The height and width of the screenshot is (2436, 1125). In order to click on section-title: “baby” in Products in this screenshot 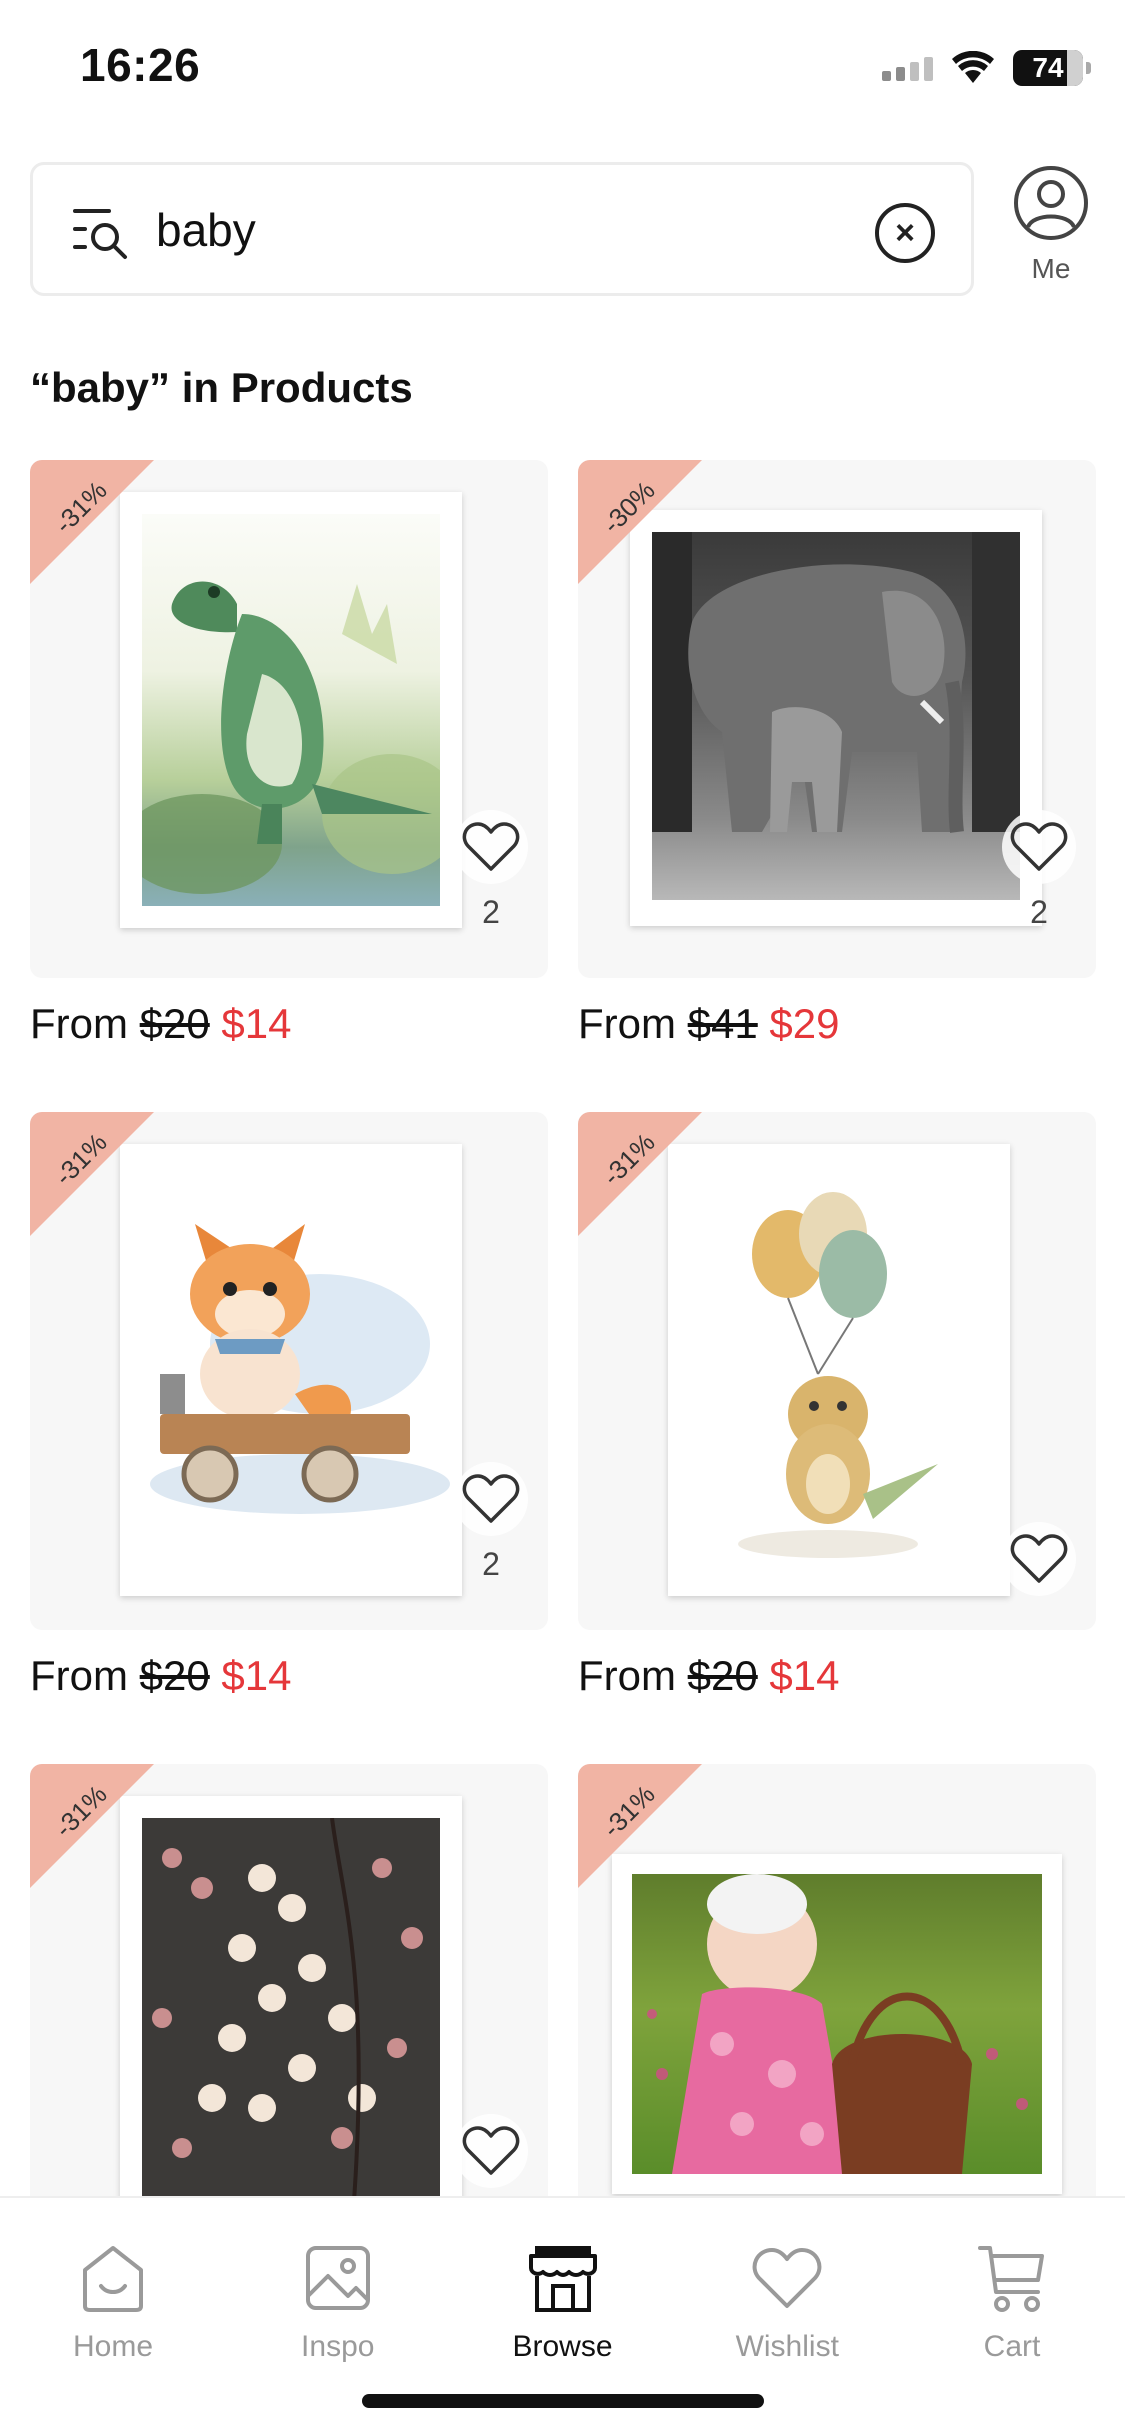, I will do `click(221, 387)`.